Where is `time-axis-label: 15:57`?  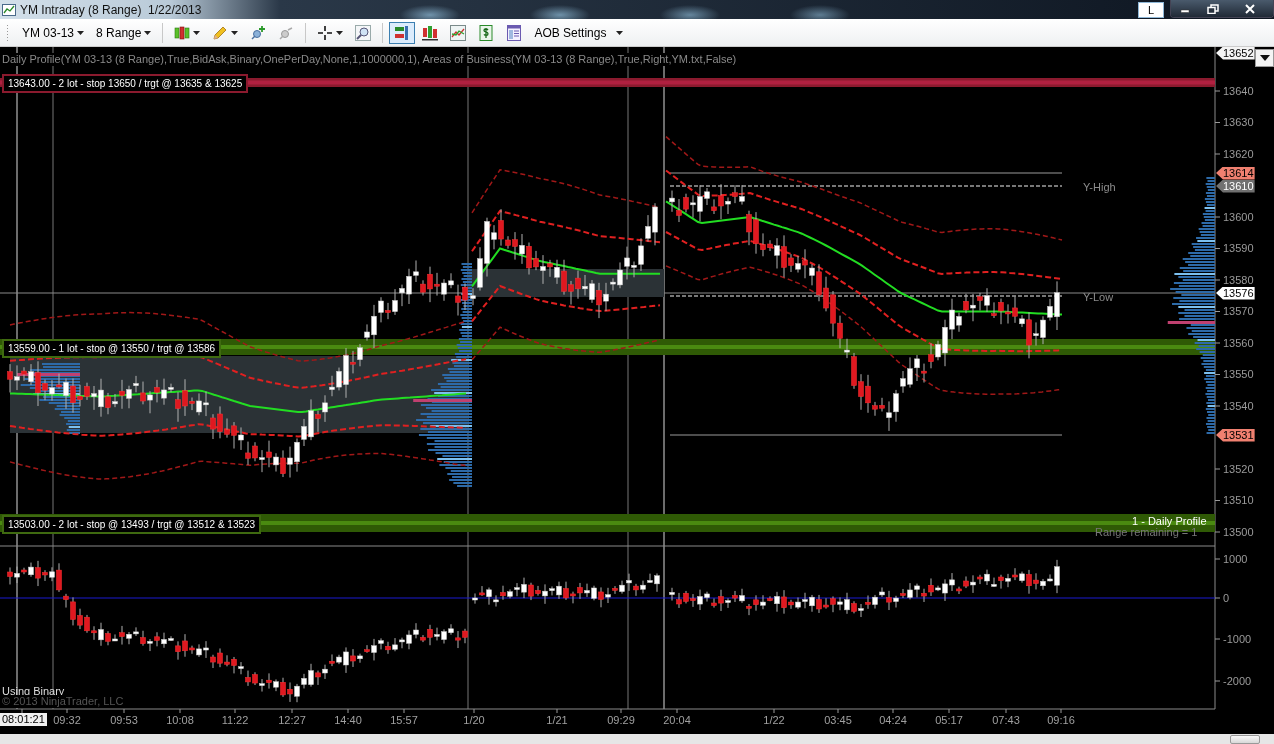 time-axis-label: 15:57 is located at coordinates (404, 720).